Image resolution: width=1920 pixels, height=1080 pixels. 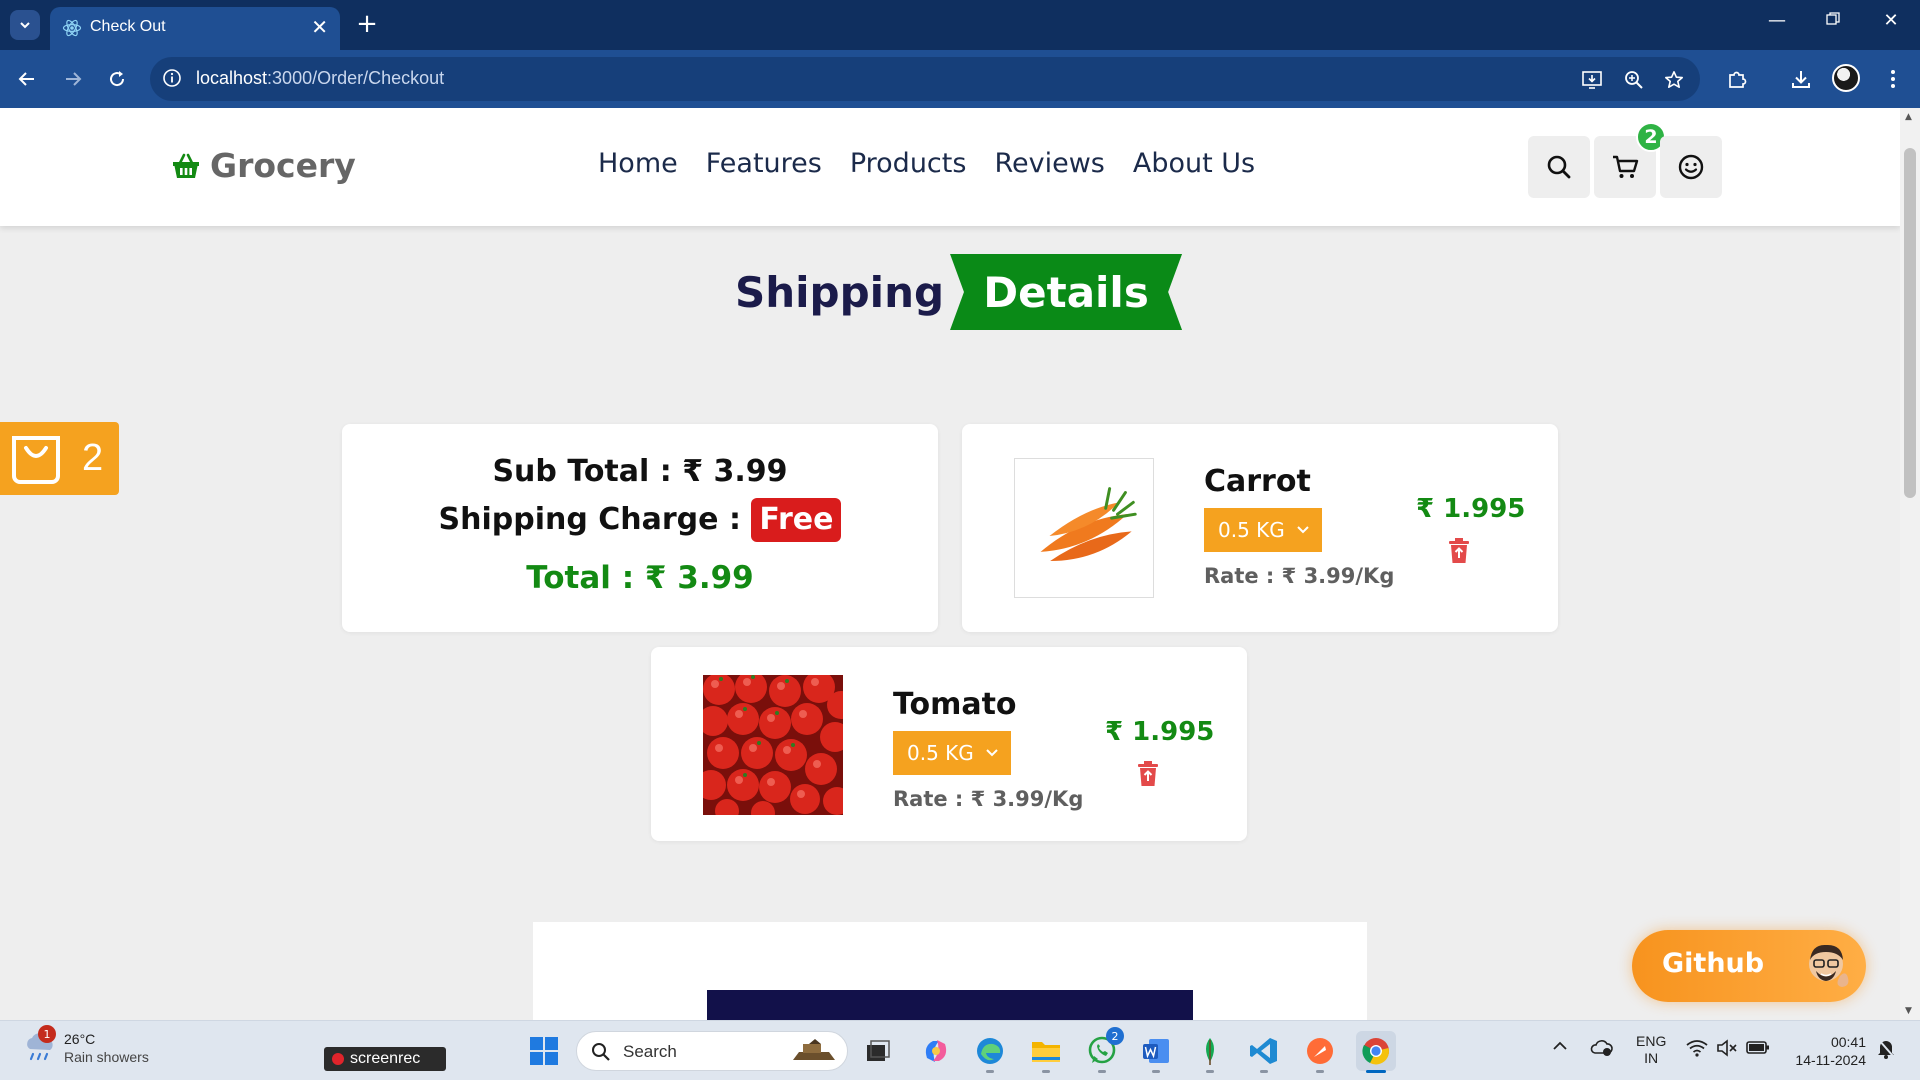 What do you see at coordinates (264, 165) in the screenshot?
I see `site-logo: Grocery` at bounding box center [264, 165].